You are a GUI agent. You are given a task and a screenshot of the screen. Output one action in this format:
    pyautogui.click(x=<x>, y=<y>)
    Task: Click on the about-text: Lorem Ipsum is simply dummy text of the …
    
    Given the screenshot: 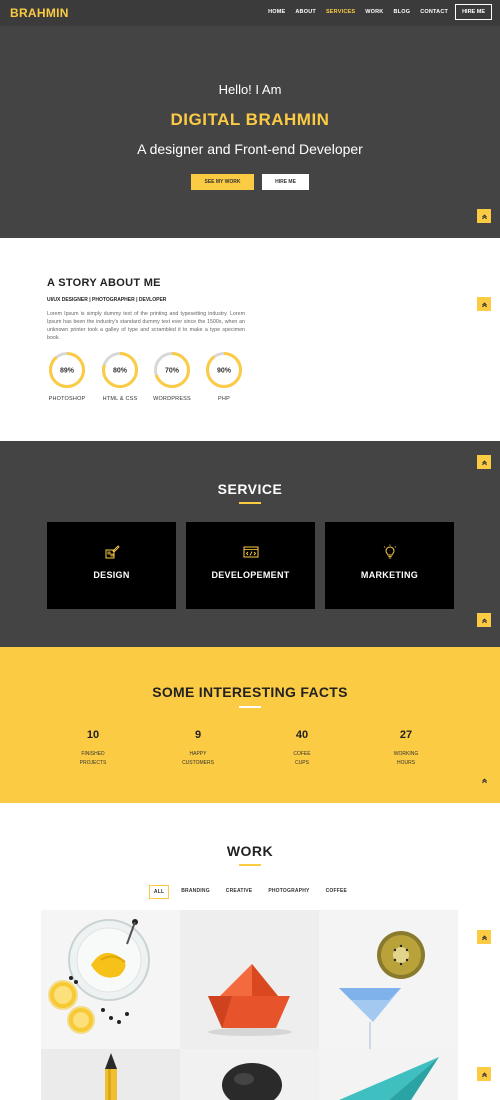 What is the action you would take?
    pyautogui.click(x=146, y=326)
    